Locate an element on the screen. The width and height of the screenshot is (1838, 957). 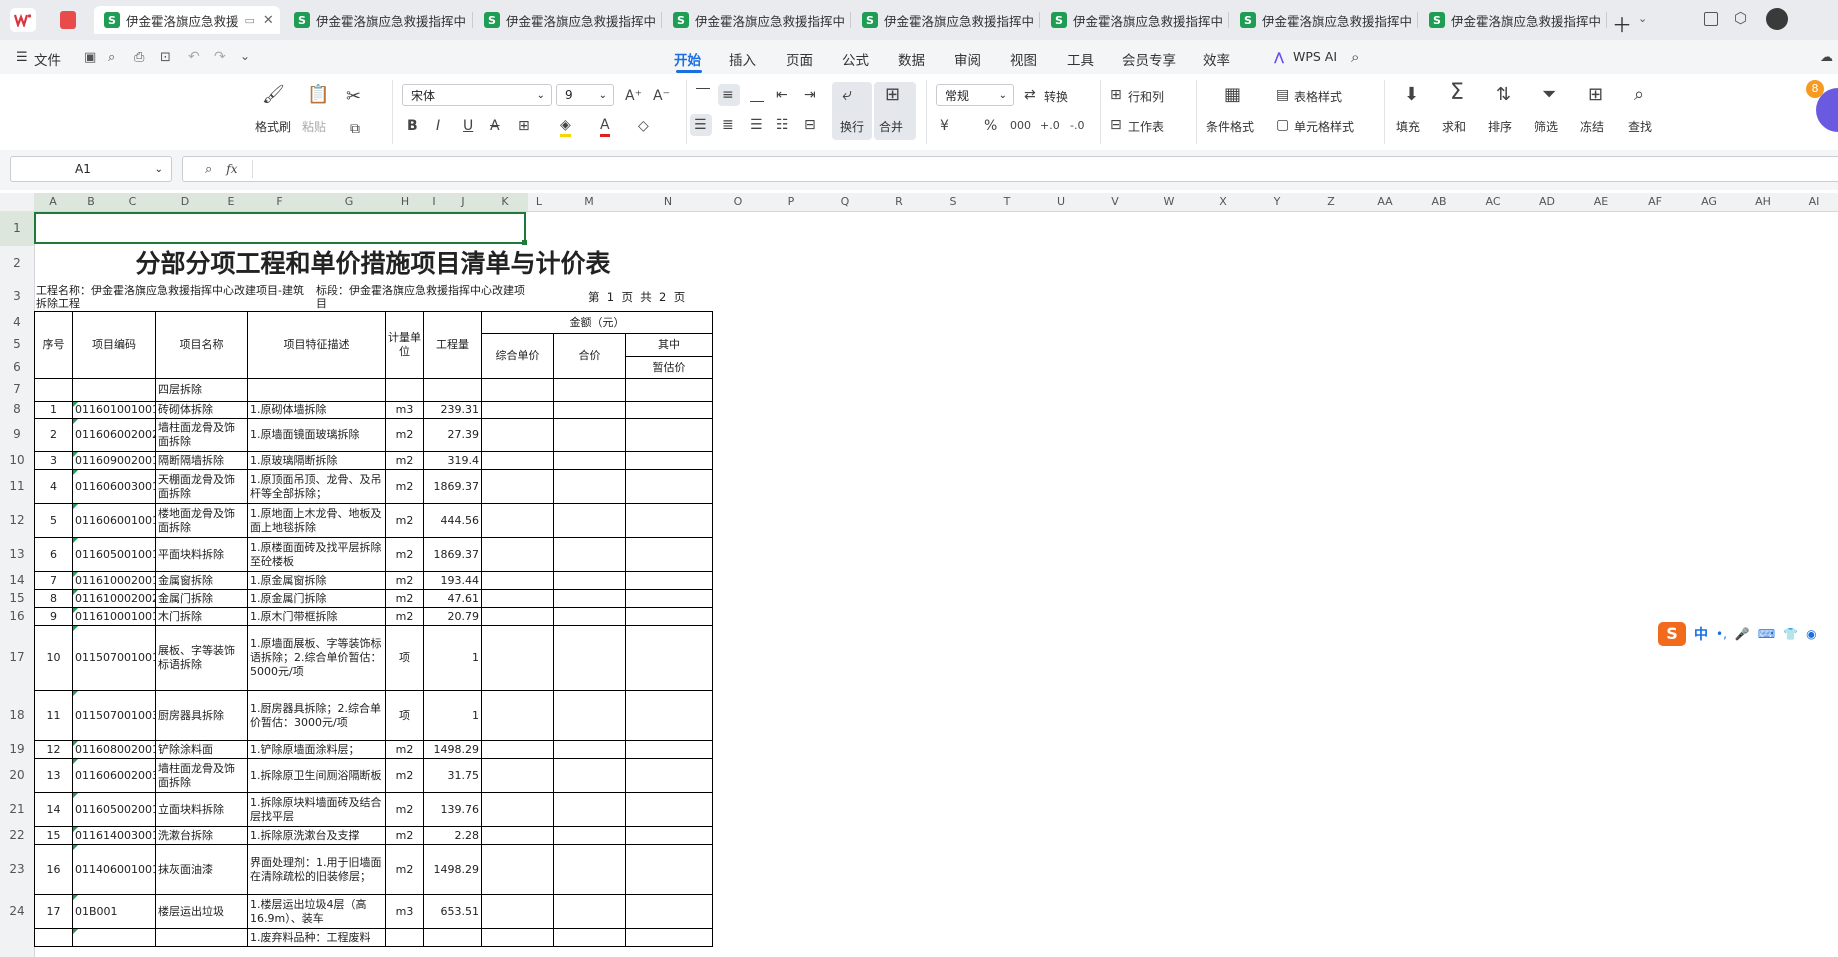
item-code: 011614003001 is located at coordinates (114, 835).